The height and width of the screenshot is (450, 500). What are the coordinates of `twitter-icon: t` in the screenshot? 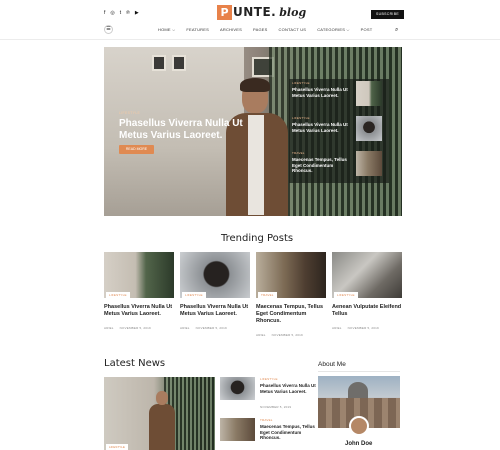 It's located at (120, 13).